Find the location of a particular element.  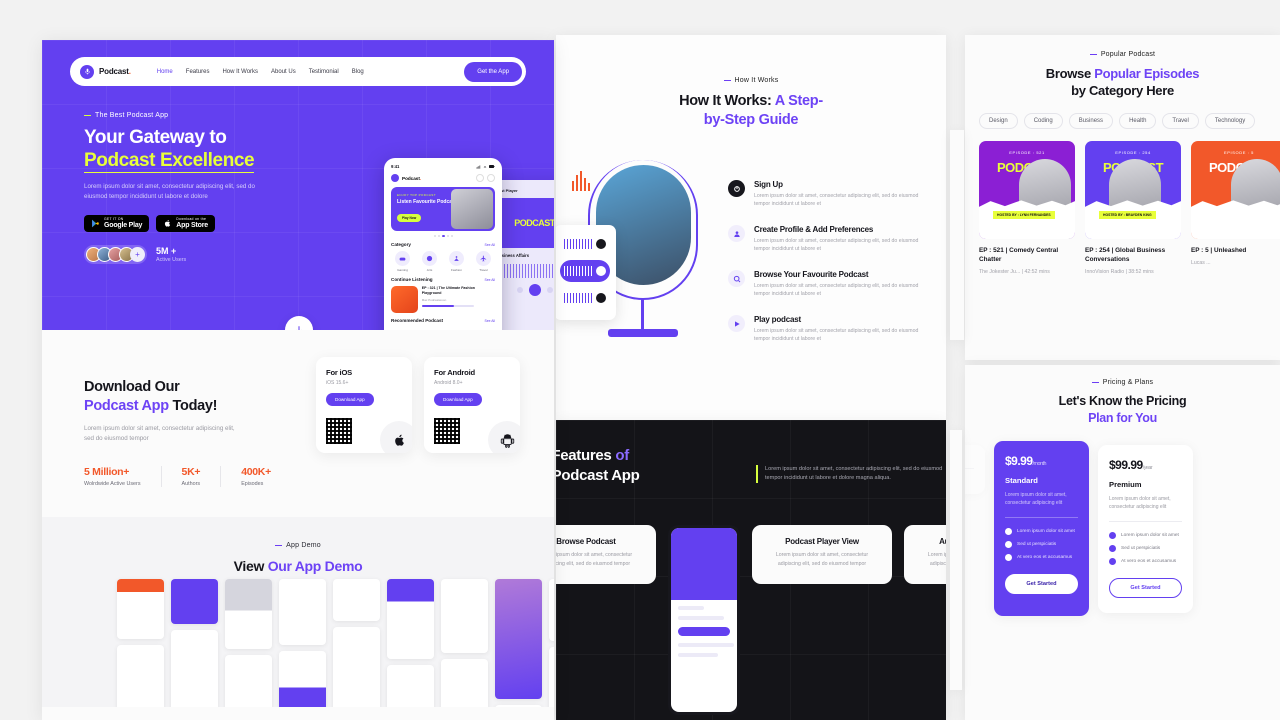

platform-card-android: For Android Android 8.0+ Download App is located at coordinates (472, 405).